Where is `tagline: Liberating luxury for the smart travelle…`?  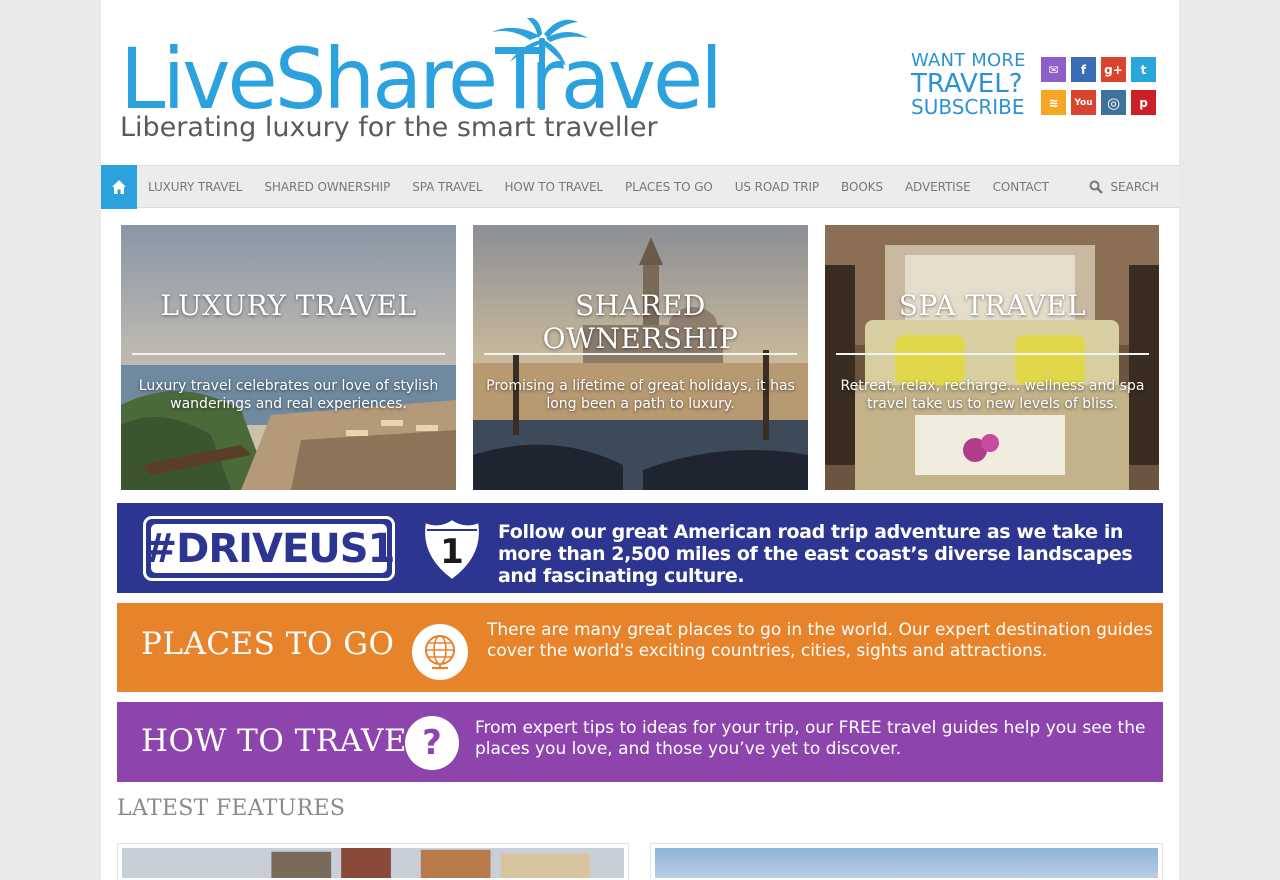 tagline: Liberating luxury for the smart travelle… is located at coordinates (389, 127).